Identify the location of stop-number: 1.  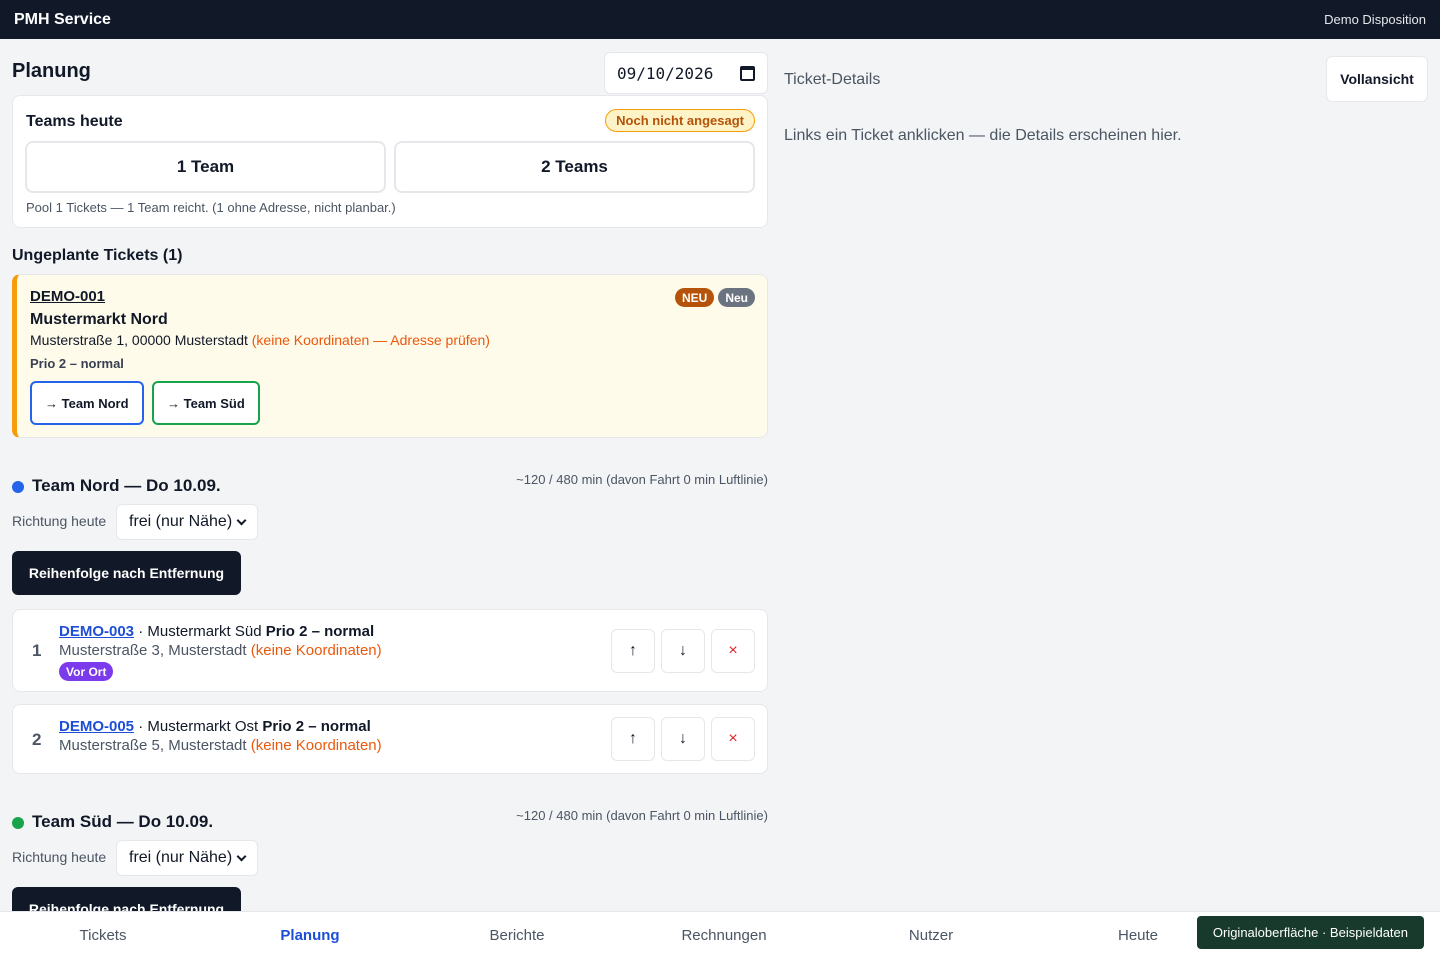
(37, 650).